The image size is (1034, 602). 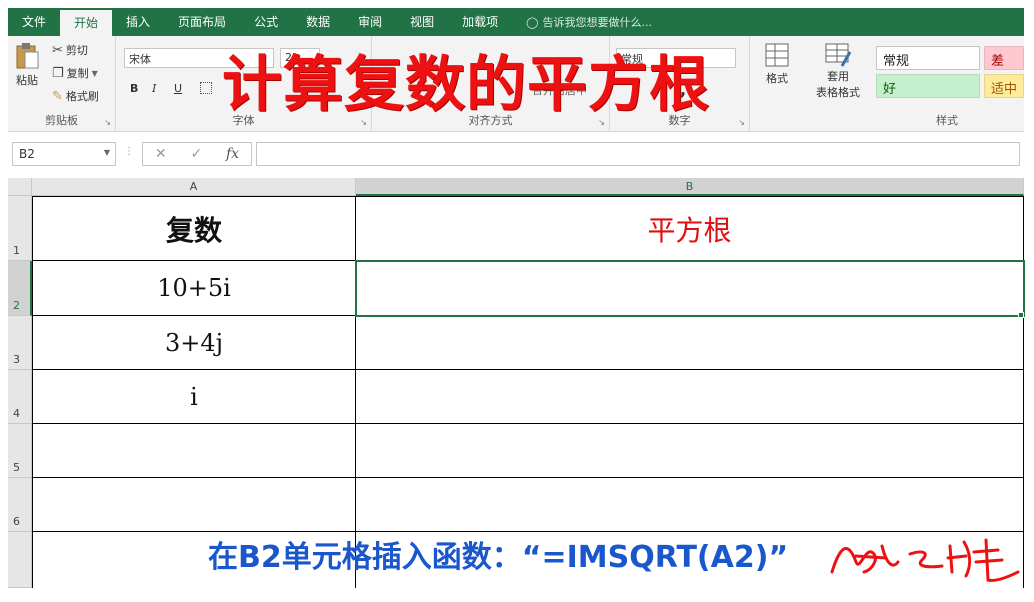 What do you see at coordinates (20, 228) in the screenshot?
I see `row-header-1: 1` at bounding box center [20, 228].